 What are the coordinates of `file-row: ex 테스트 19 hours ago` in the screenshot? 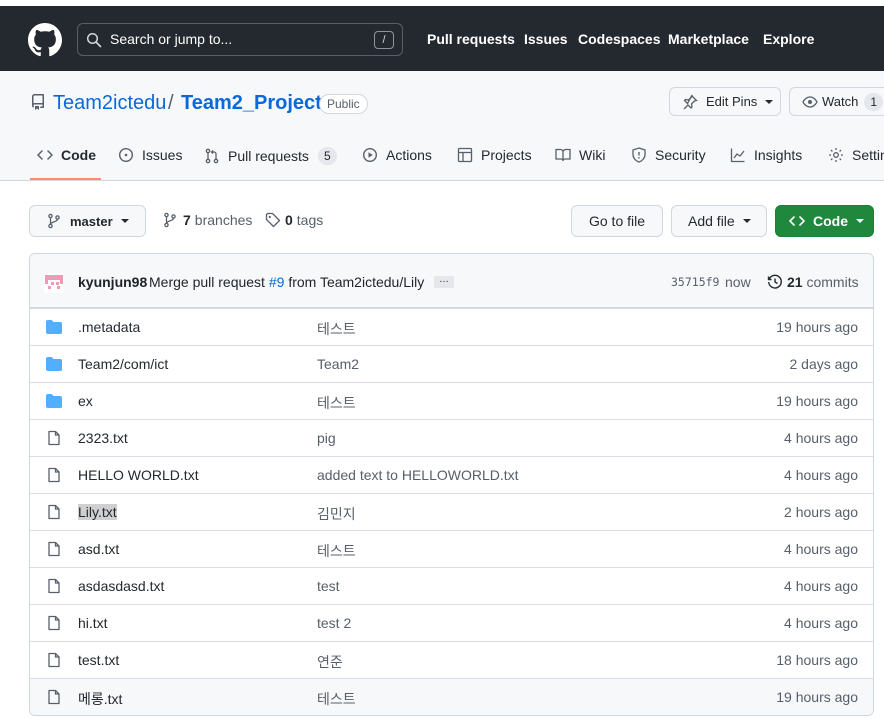 It's located at (451, 400).